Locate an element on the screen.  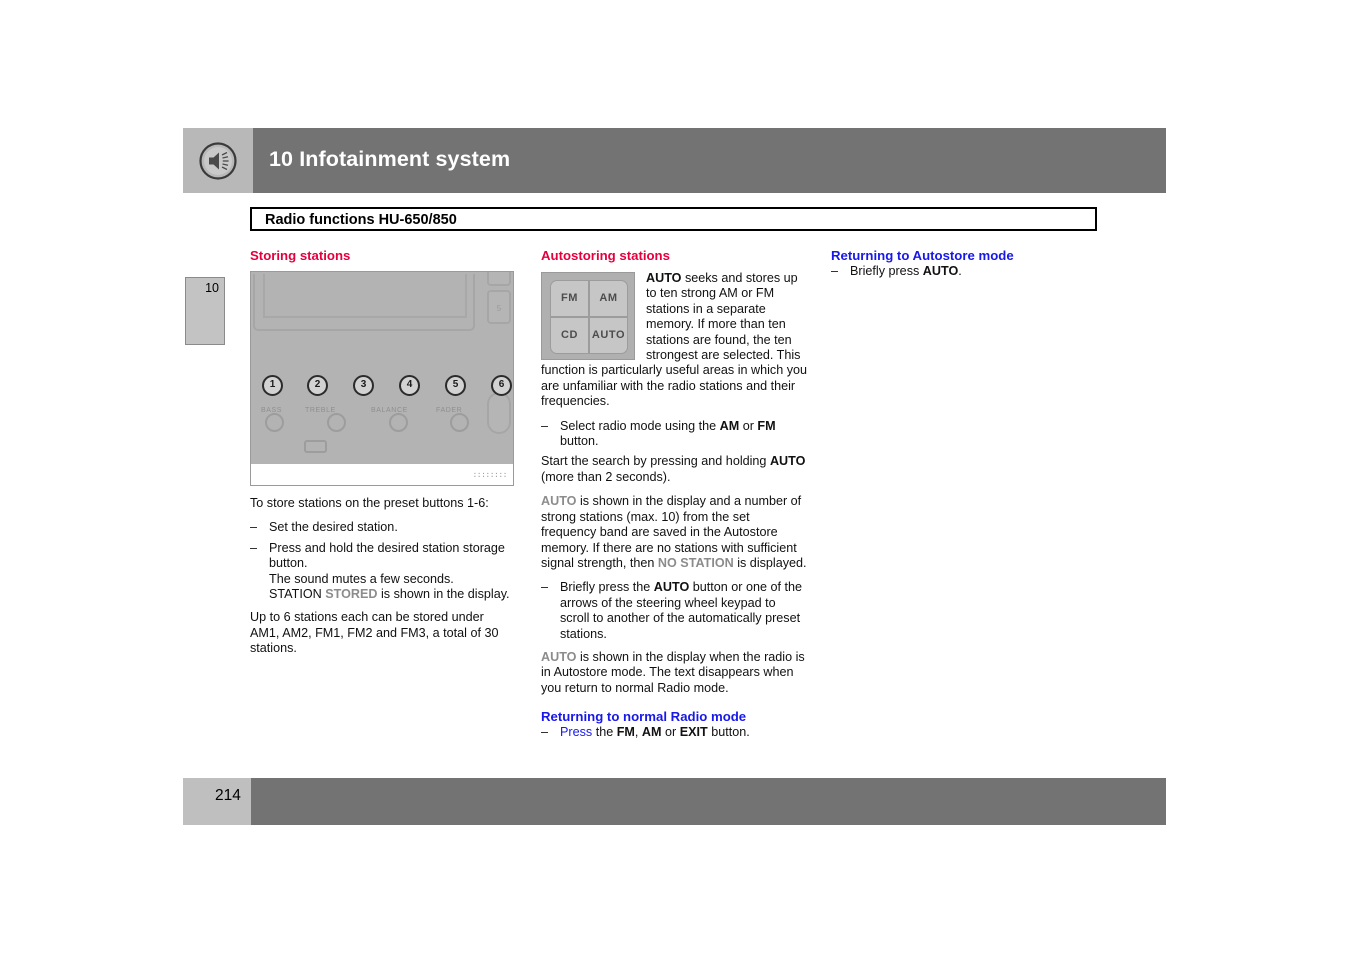
link-press: Press is located at coordinates (576, 732).